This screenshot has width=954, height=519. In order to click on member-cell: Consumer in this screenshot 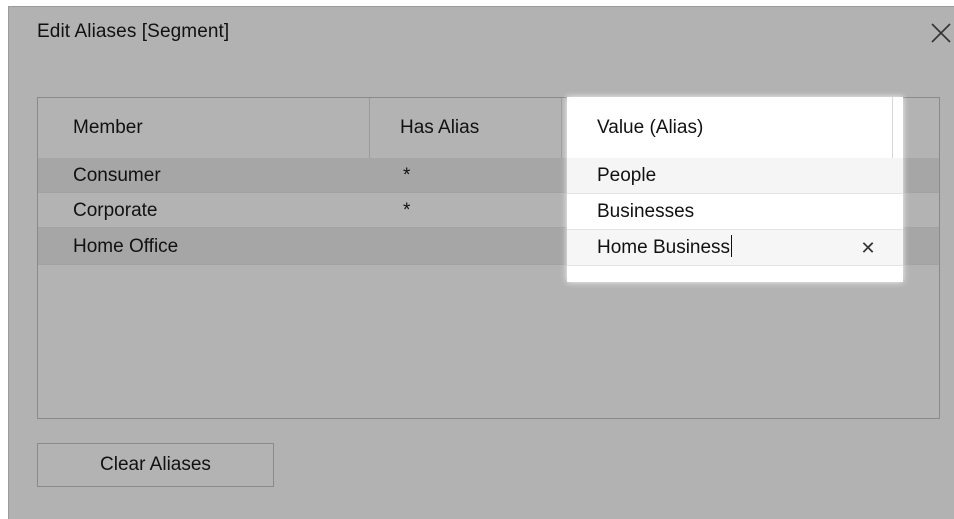, I will do `click(117, 175)`.